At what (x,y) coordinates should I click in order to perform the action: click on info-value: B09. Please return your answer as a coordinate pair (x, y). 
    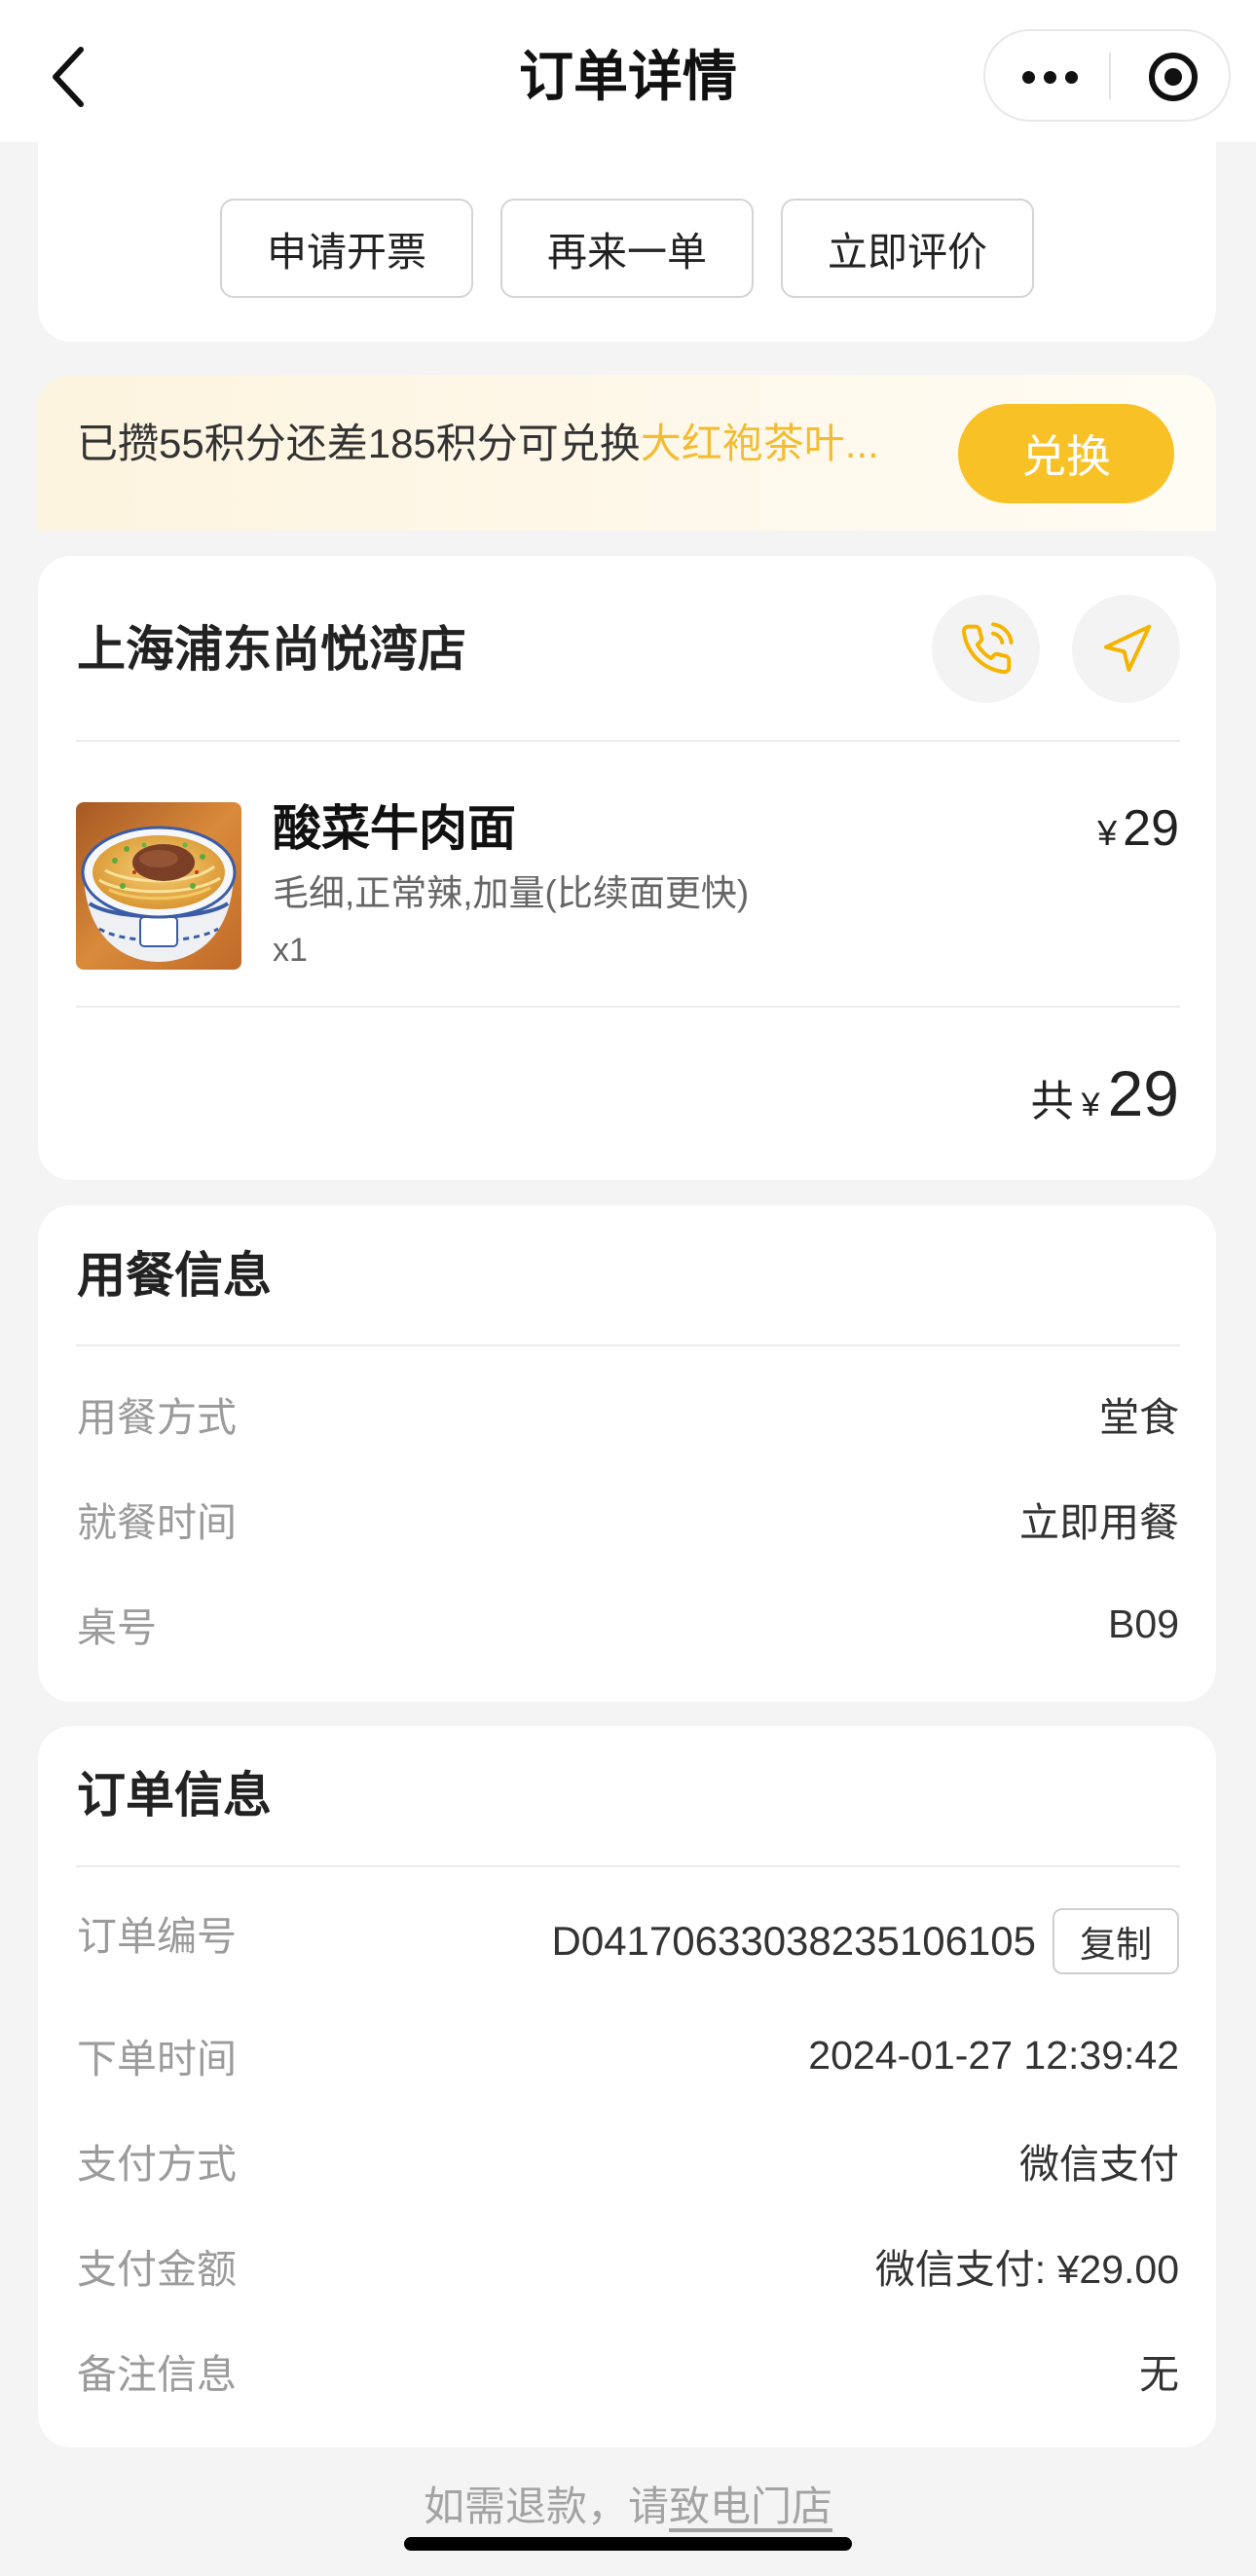
    Looking at the image, I should click on (1143, 1623).